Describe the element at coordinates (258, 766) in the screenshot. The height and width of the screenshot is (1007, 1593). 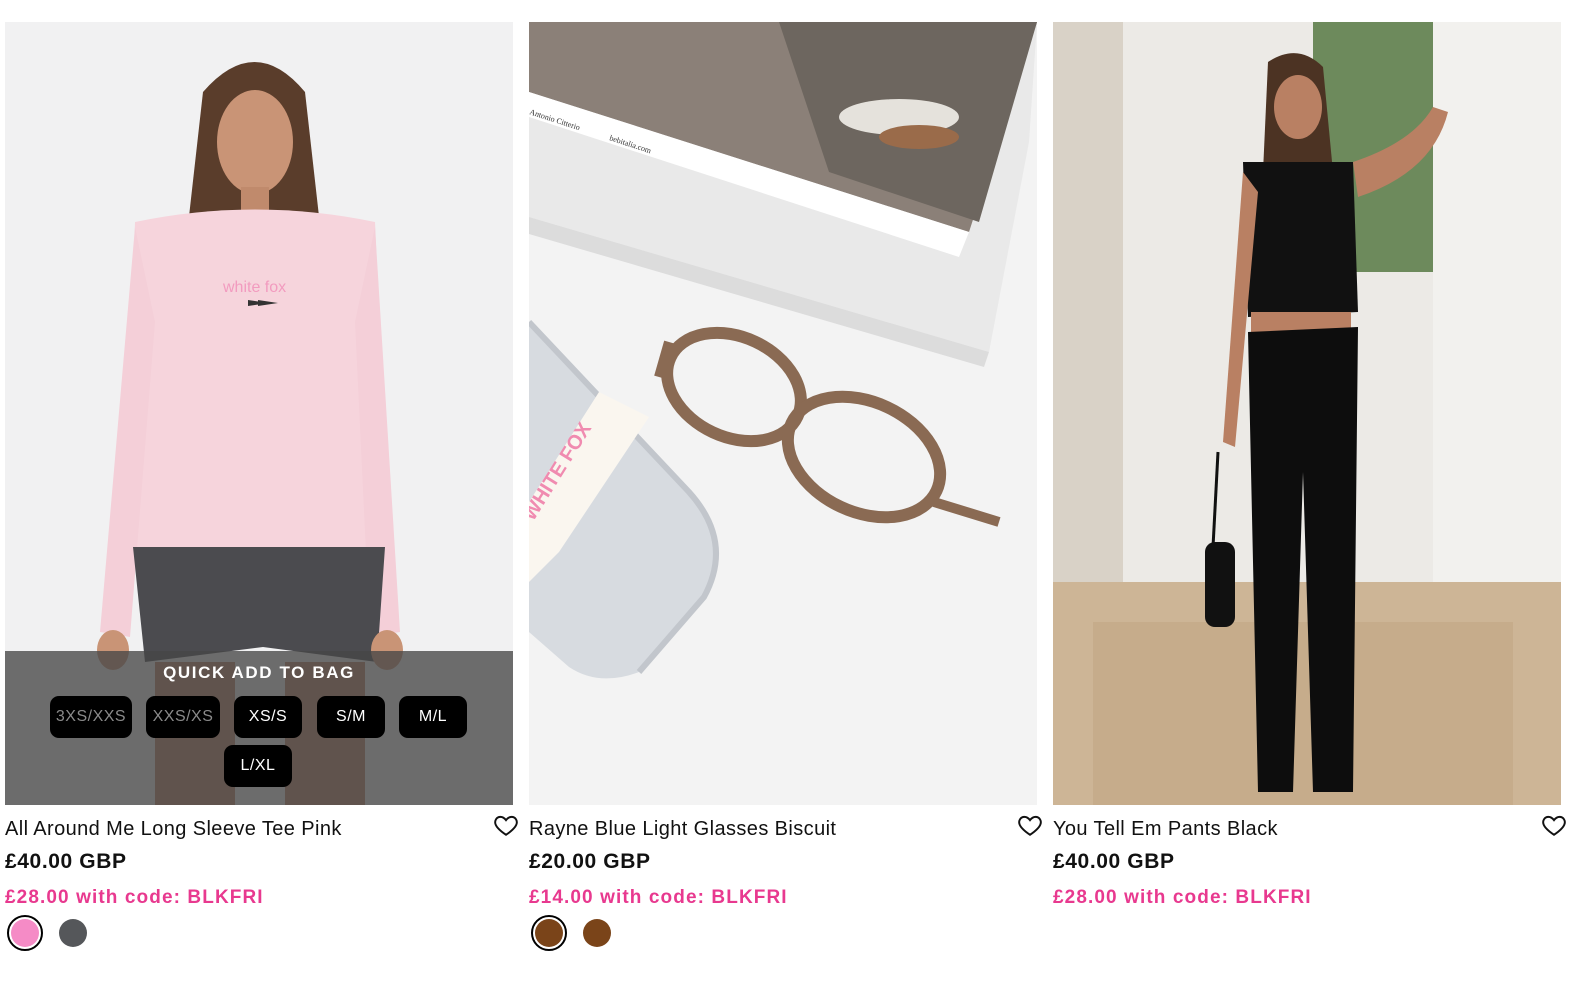
I see `size-button-l-xl: L/XL` at that location.